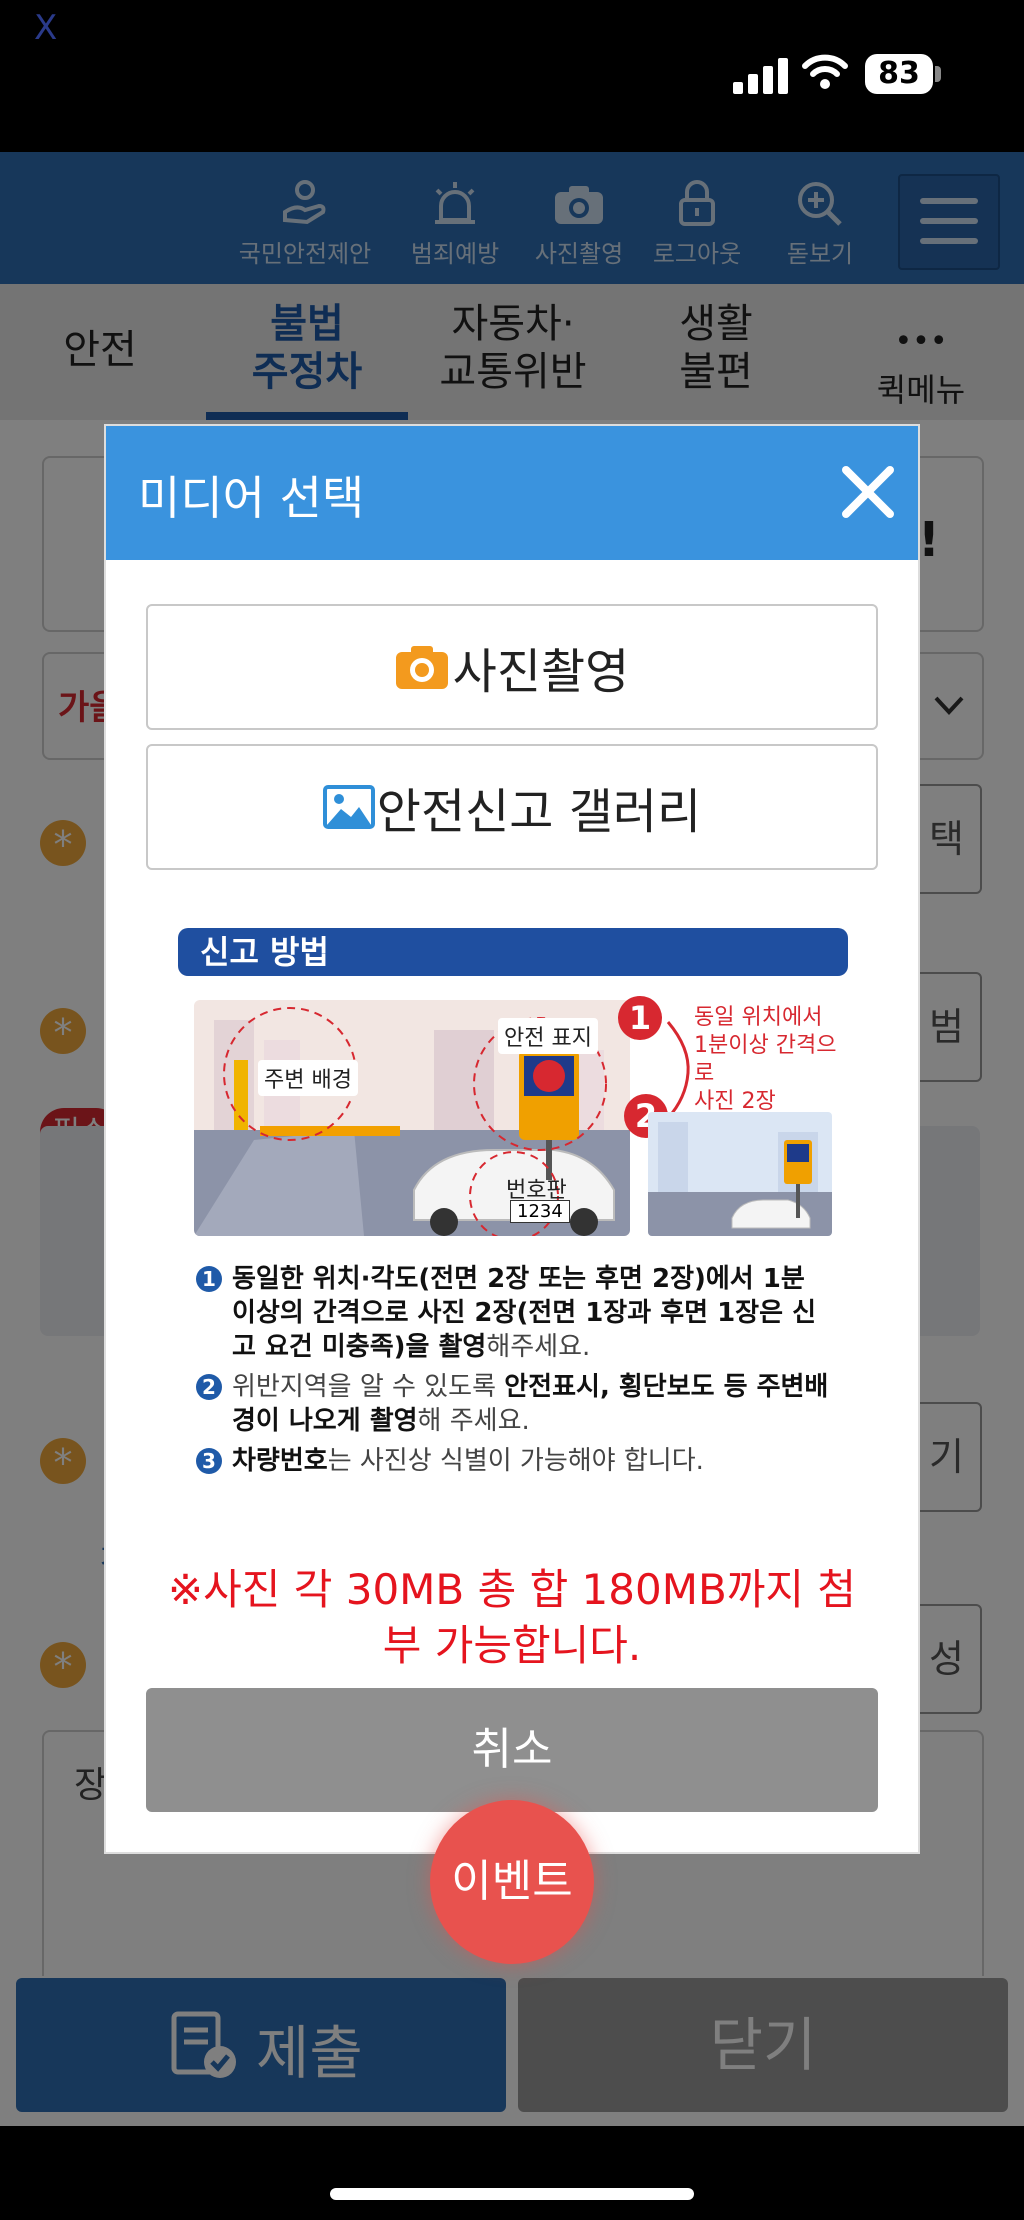 This screenshot has height=2220, width=1024. What do you see at coordinates (209, 1387) in the screenshot?
I see `step-number: 2` at bounding box center [209, 1387].